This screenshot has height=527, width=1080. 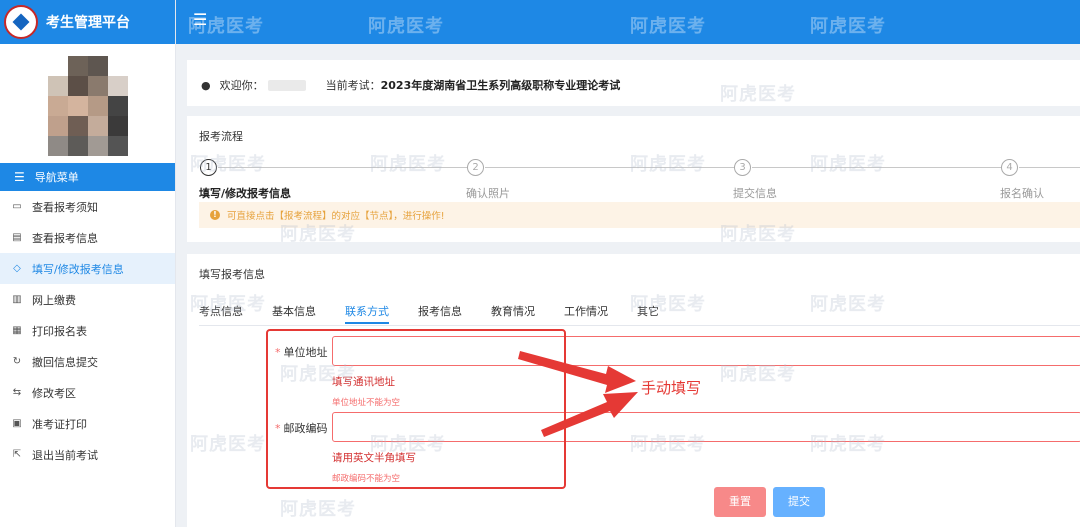 What do you see at coordinates (799, 502) in the screenshot?
I see `submit-button: 提交` at bounding box center [799, 502].